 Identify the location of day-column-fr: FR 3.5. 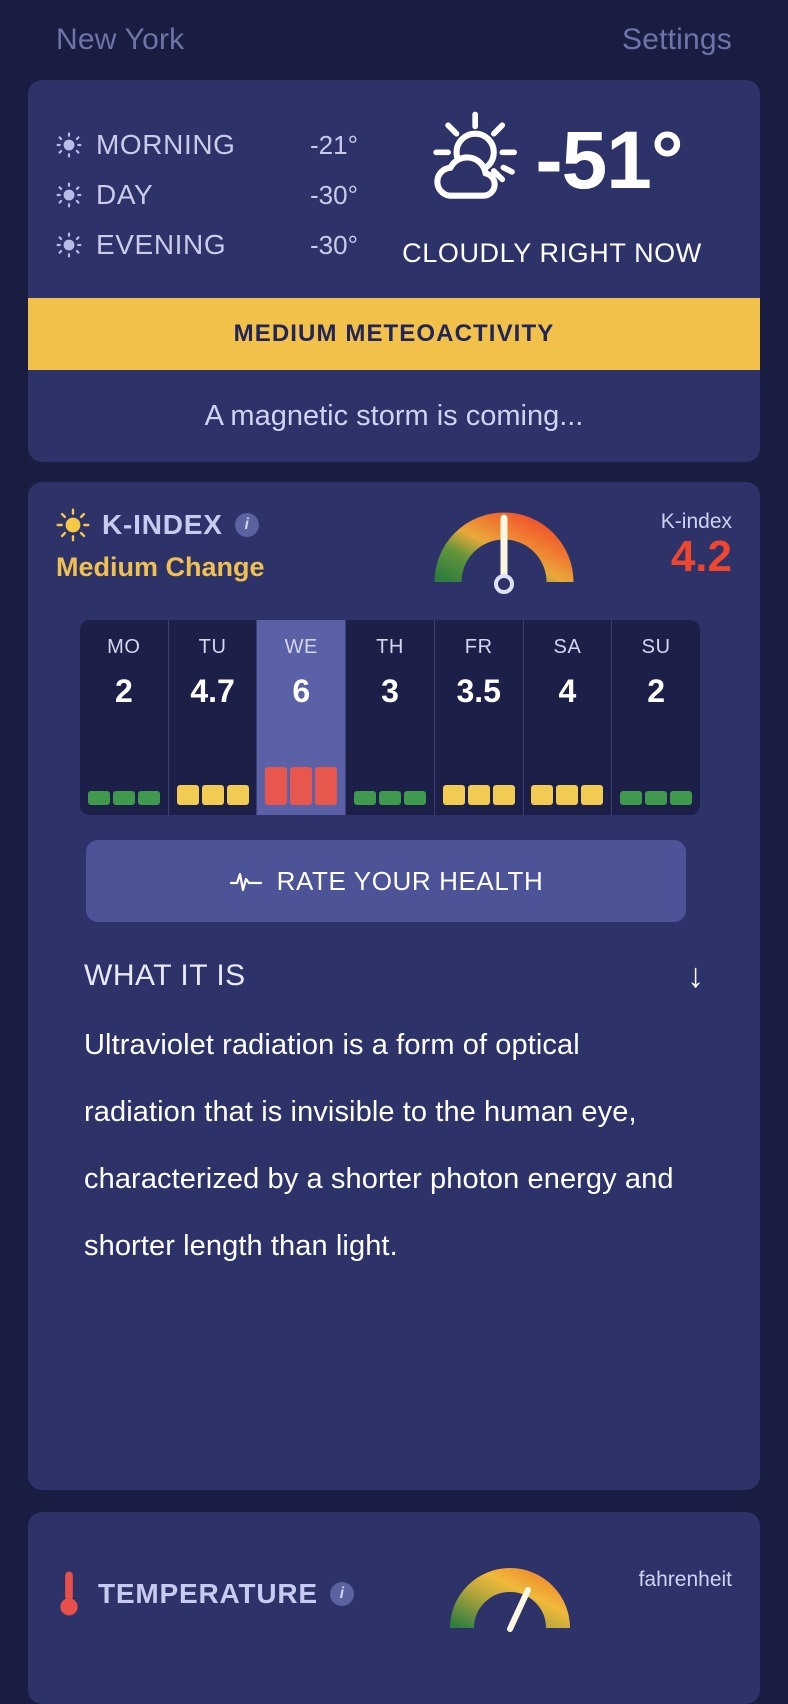
(479, 717).